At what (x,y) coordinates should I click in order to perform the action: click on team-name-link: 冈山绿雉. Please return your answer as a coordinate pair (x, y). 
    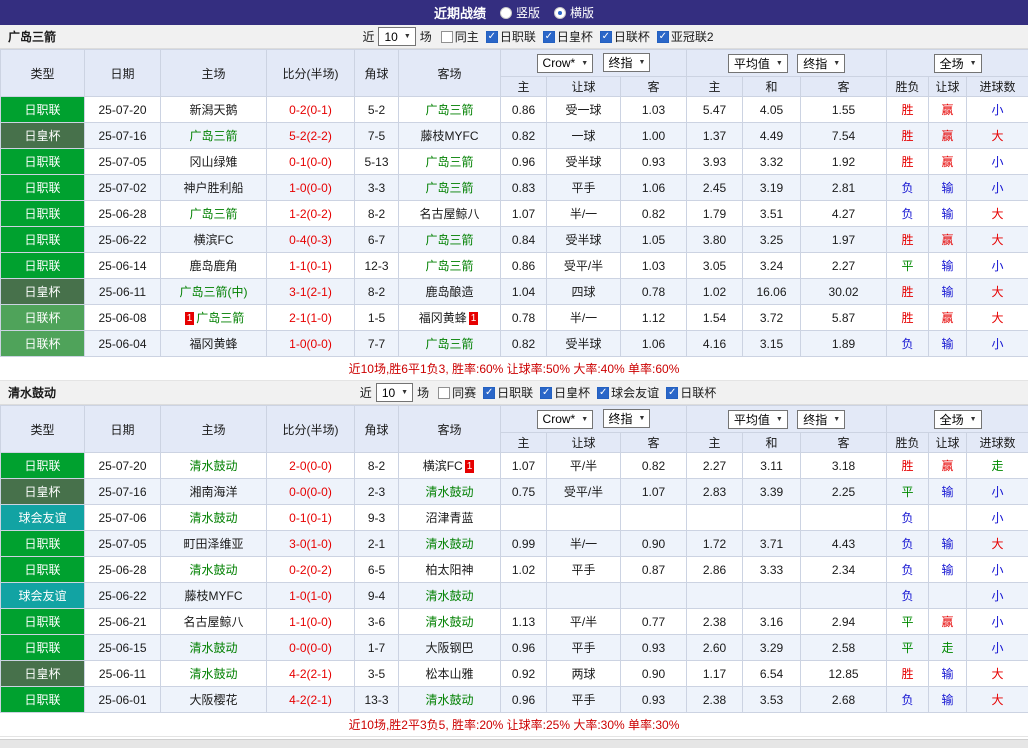
    Looking at the image, I should click on (213, 162).